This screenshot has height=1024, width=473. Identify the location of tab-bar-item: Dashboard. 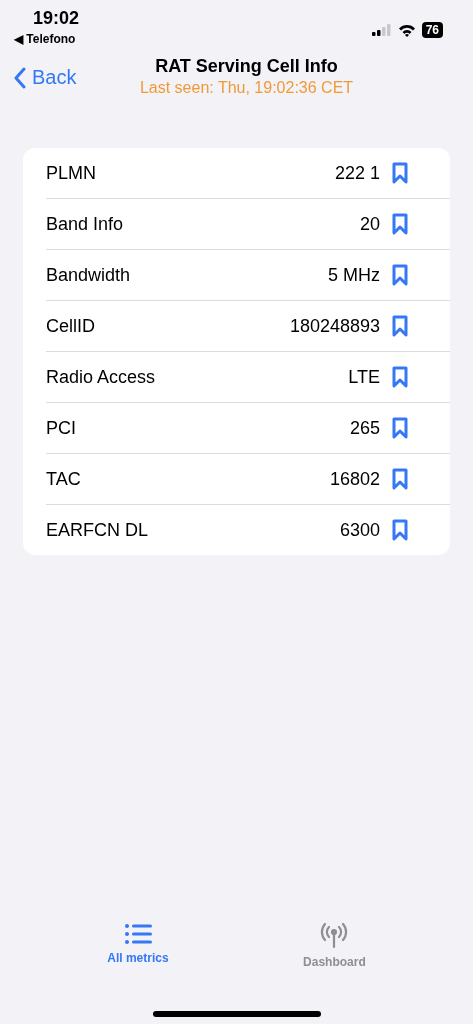
(334, 953).